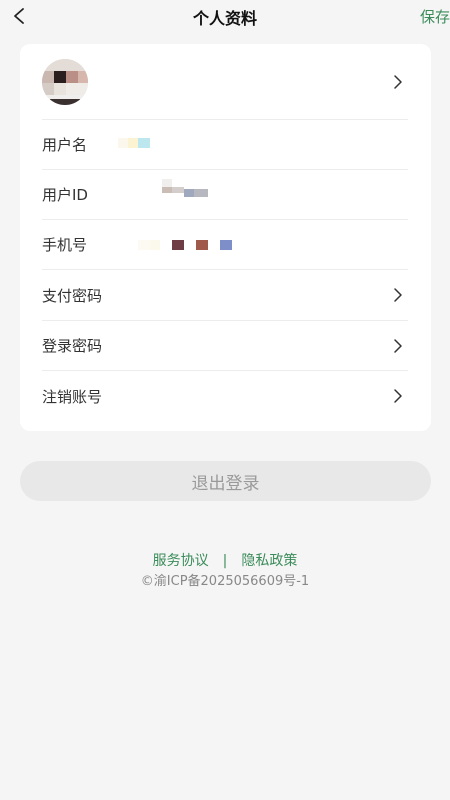  I want to click on username-row: 用户名, so click(225, 145).